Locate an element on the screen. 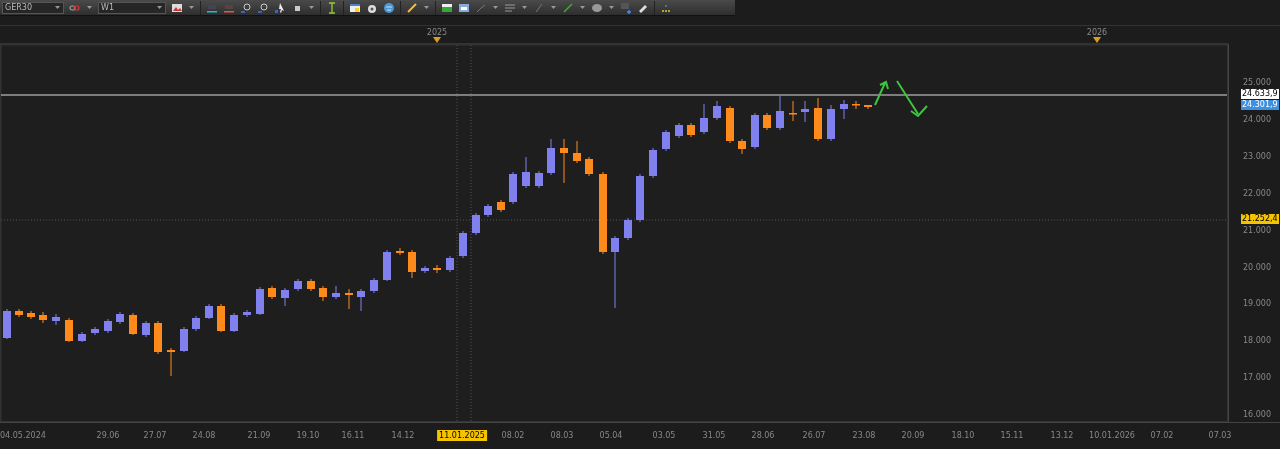 This screenshot has height=449, width=1280. date-label: 04.05.2024 is located at coordinates (23, 435).